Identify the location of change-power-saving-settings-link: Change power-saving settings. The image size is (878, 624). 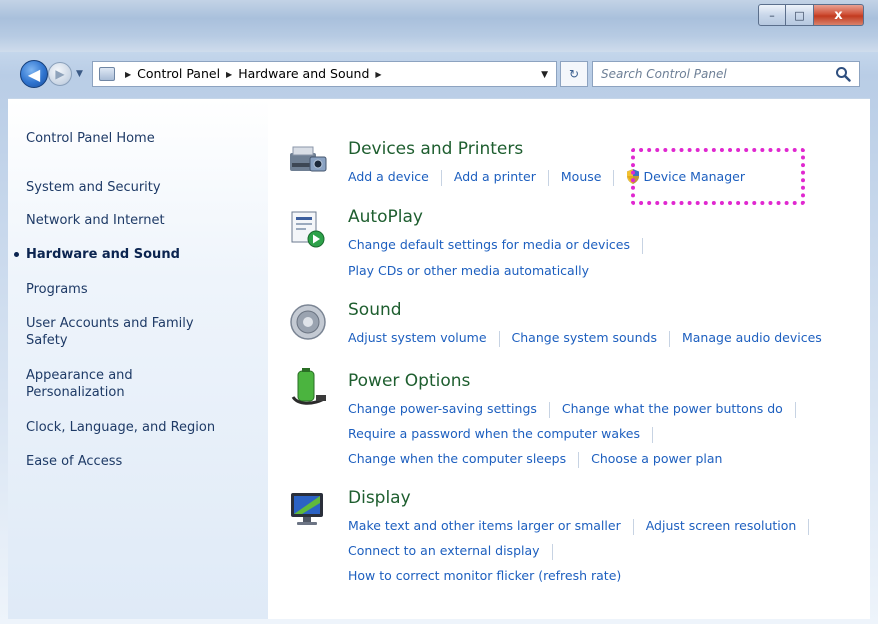
(442, 408).